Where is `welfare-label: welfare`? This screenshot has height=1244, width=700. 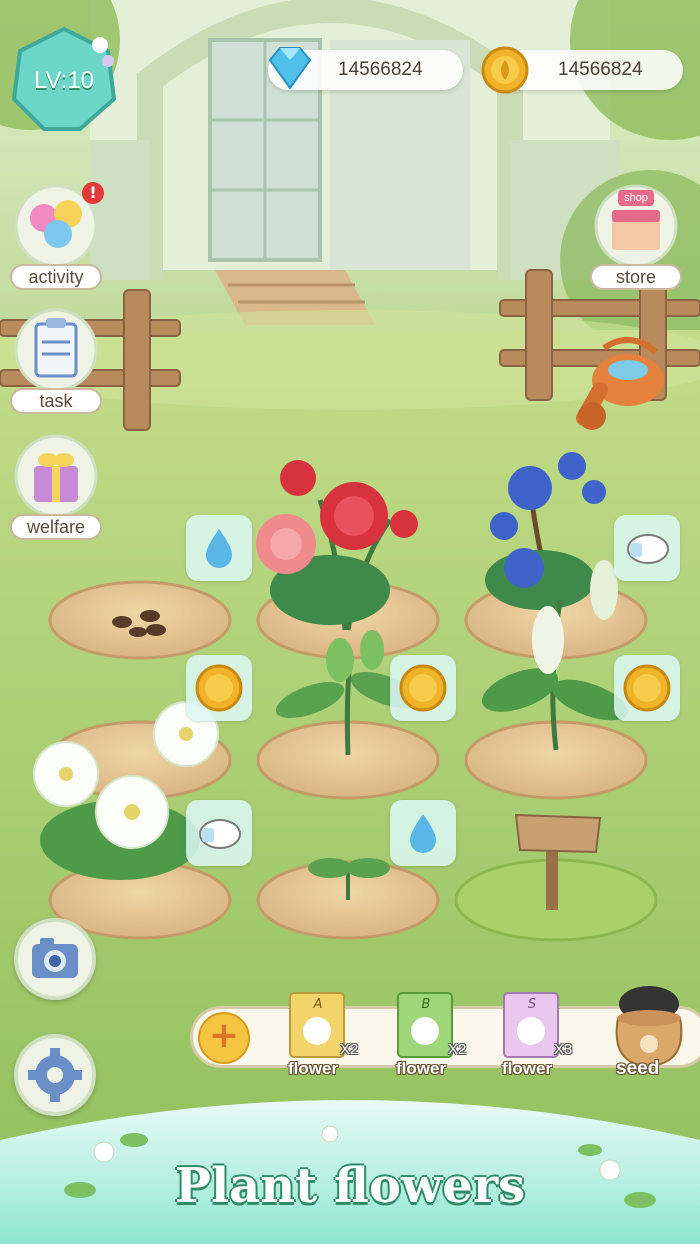
welfare-label: welfare is located at coordinates (56, 527).